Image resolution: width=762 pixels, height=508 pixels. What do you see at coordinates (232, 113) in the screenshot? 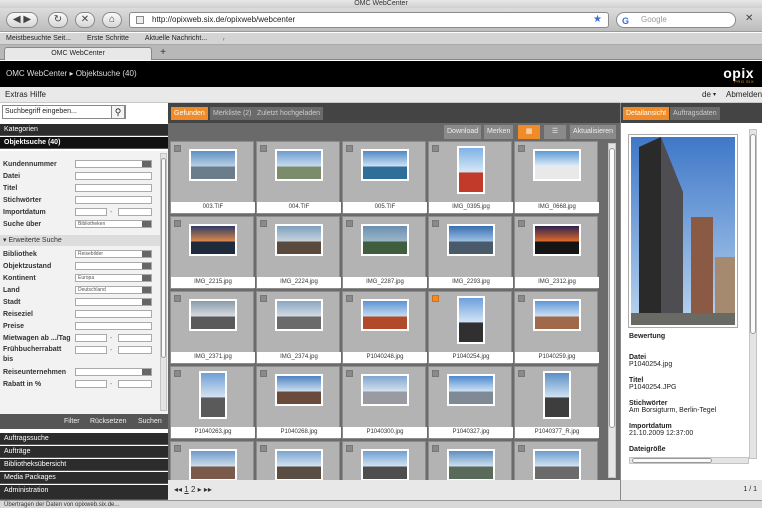
I see `tab-merkliste: Merkliste (2)` at bounding box center [232, 113].